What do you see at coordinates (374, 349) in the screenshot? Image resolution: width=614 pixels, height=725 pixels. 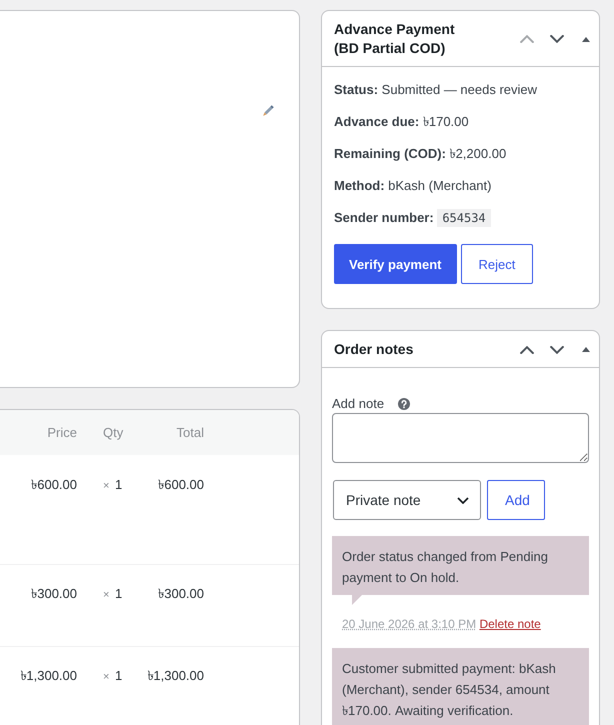 I see `panel-title: Order notes` at bounding box center [374, 349].